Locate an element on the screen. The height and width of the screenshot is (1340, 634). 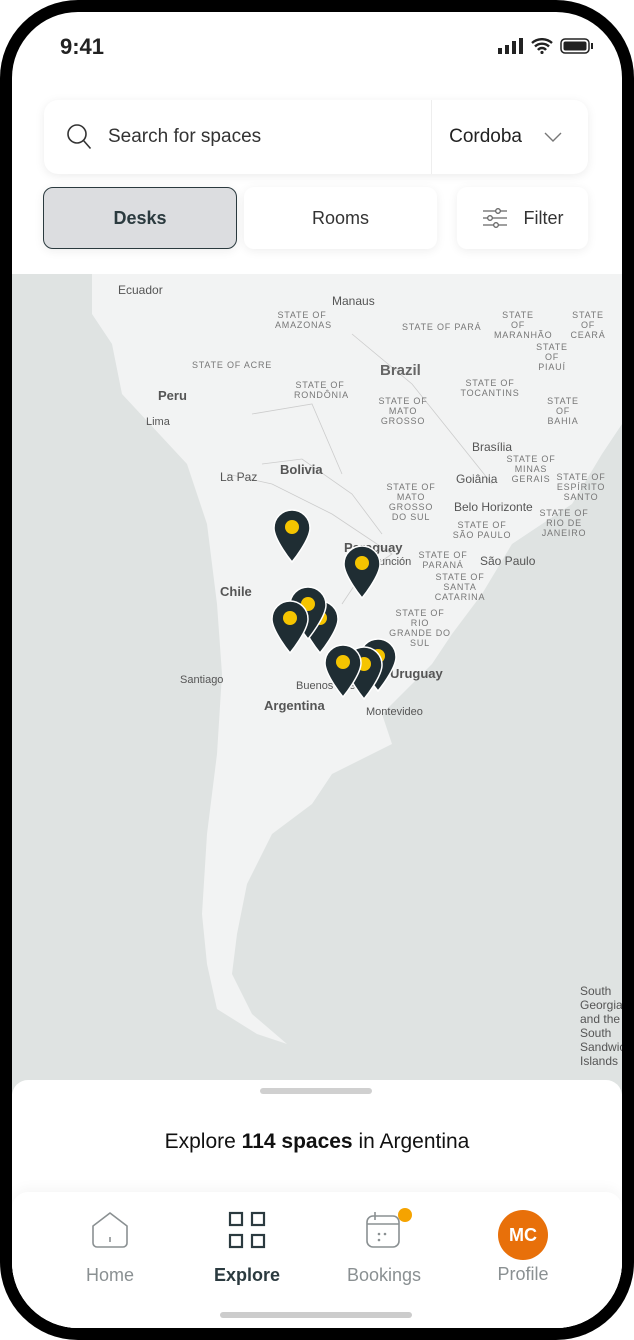
map-label: Montevideo is located at coordinates (394, 712).